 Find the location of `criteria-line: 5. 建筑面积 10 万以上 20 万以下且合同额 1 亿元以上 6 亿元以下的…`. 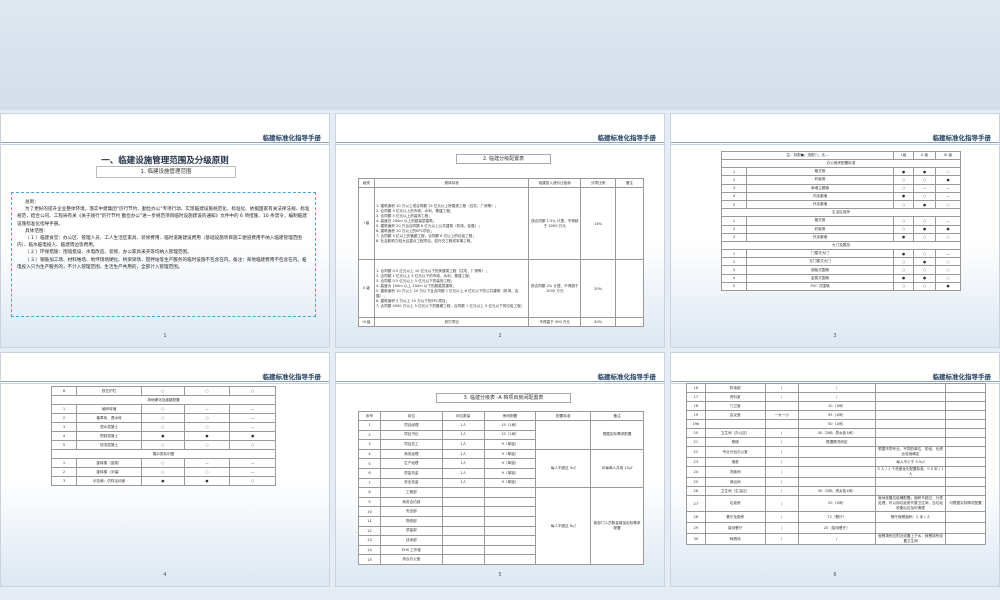

criteria-line: 5. 建筑面积 10 万以上 20 万以下且合同额 1 亿元以上 6 亿元以下的… is located at coordinates (447, 293).